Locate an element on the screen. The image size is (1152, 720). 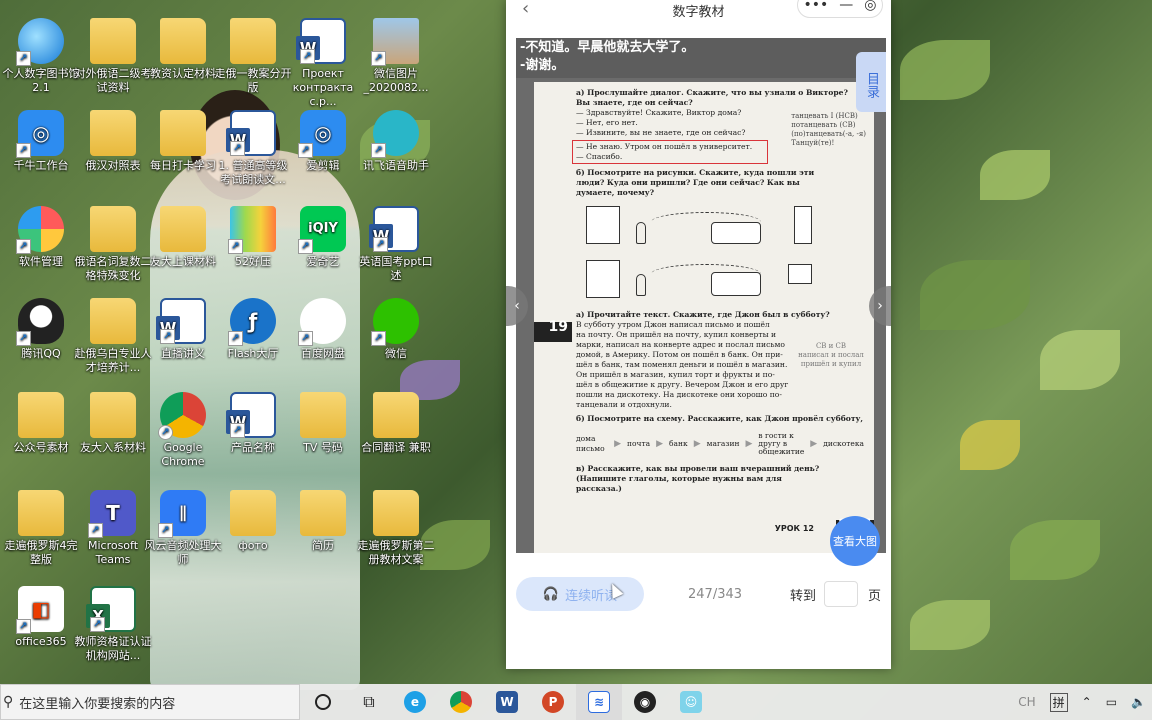
desktop-icon: 产品名称 is located at coordinates (253, 423).